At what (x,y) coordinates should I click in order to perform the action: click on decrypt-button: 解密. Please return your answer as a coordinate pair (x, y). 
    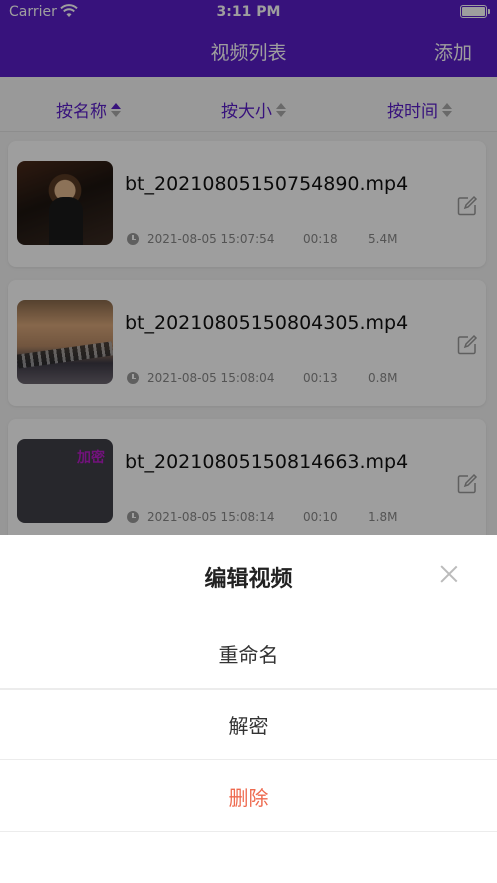
    Looking at the image, I should click on (248, 724).